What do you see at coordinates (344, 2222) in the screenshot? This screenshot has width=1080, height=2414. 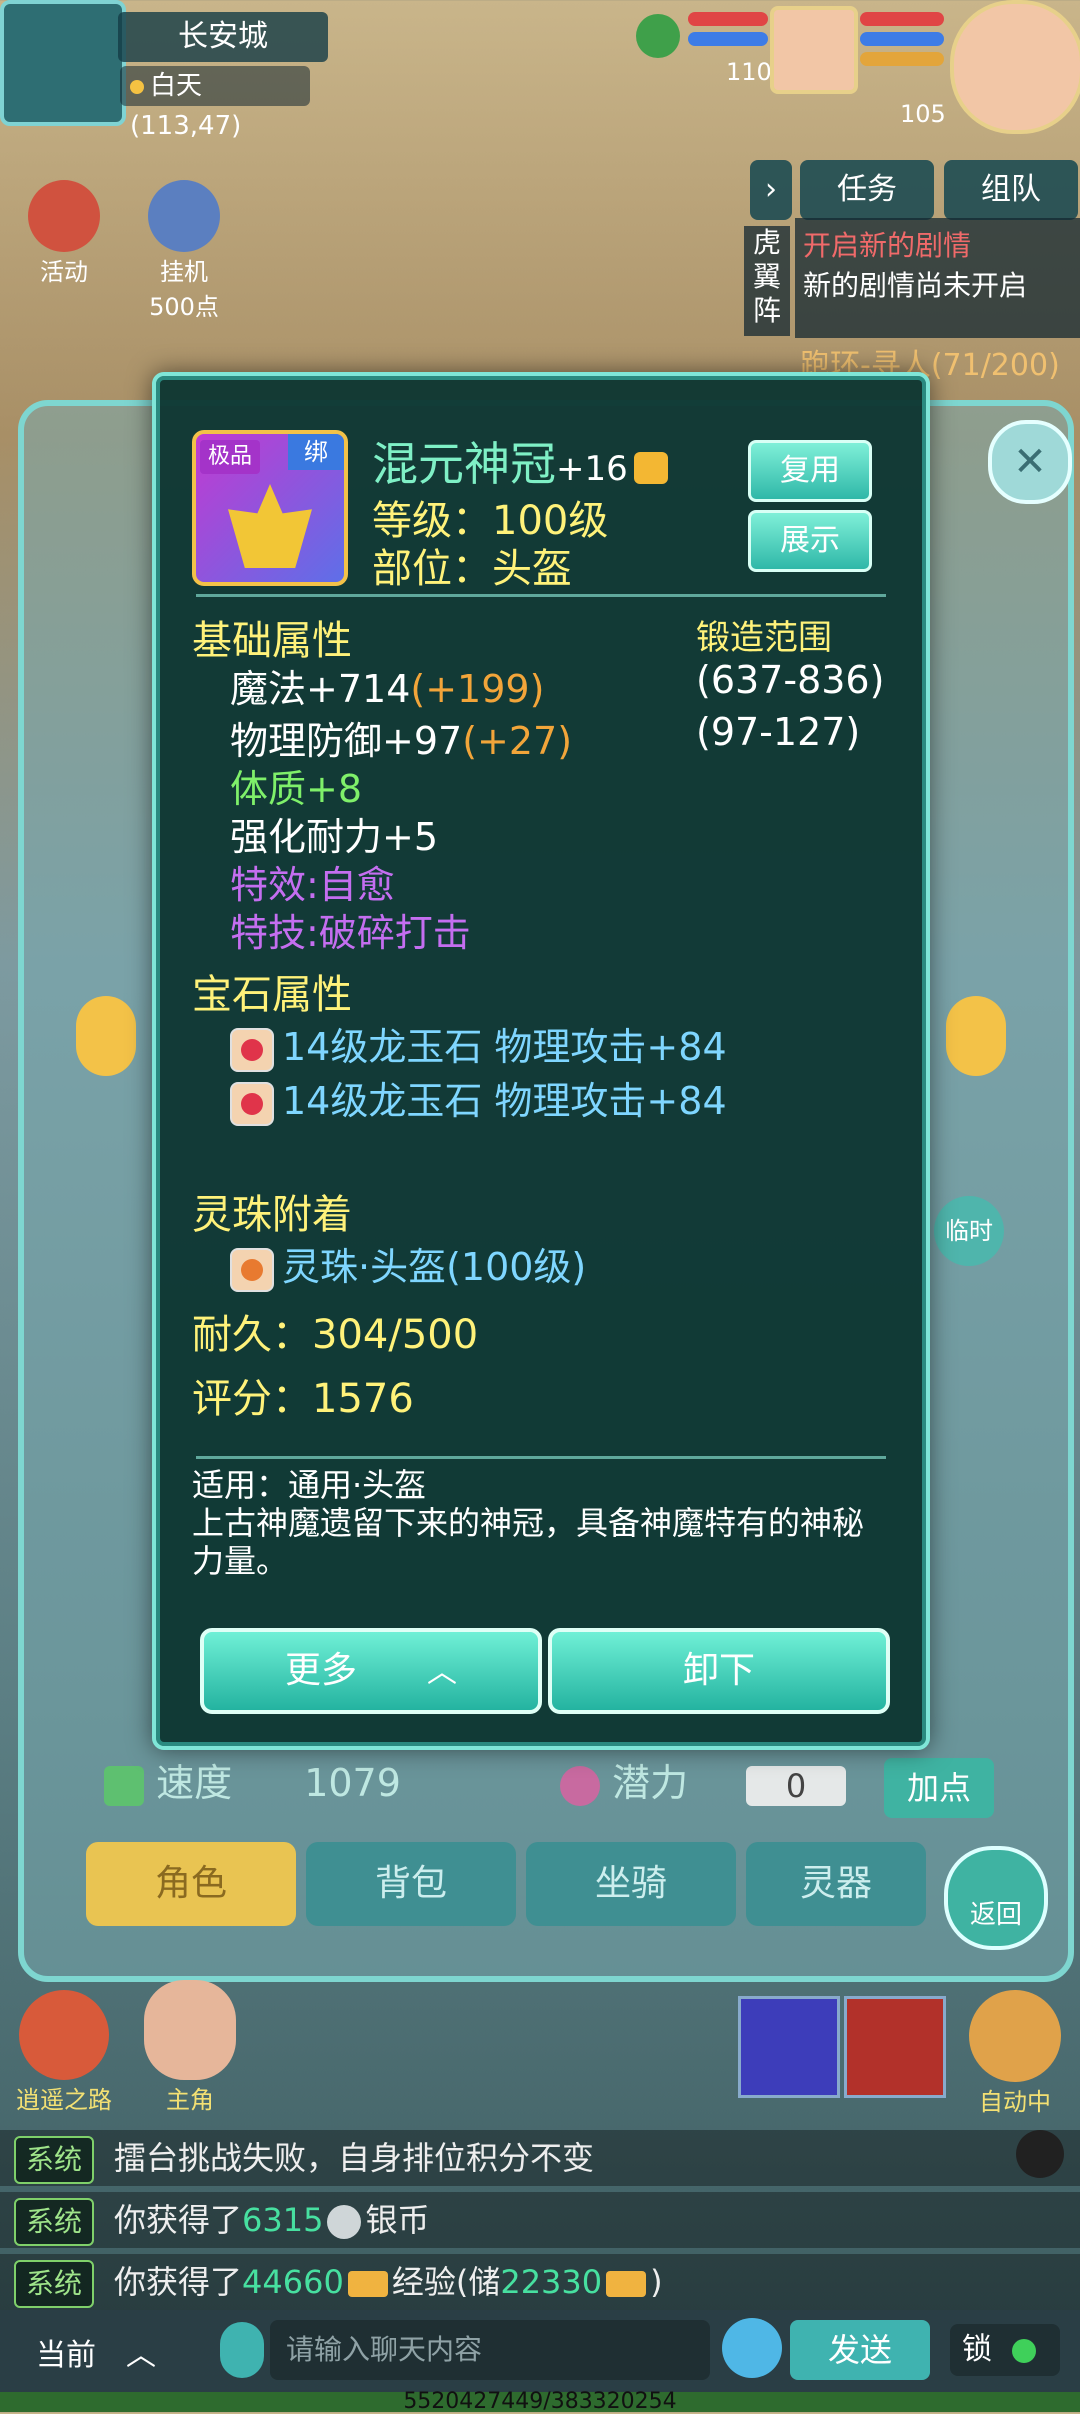 I see `silver-coin-icon` at bounding box center [344, 2222].